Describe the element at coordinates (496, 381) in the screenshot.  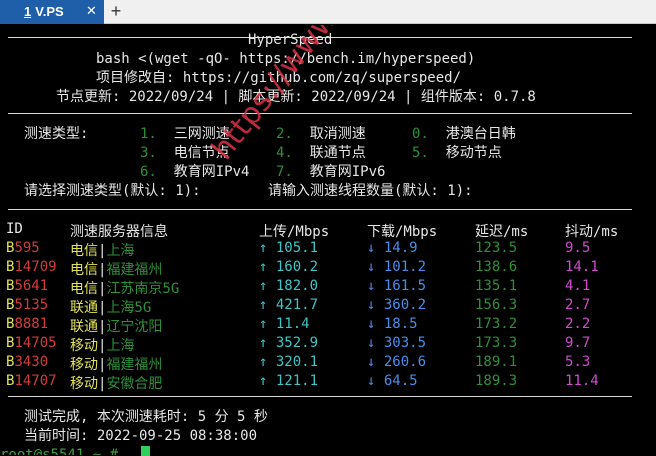
I see `row-latency: 189.3` at that location.